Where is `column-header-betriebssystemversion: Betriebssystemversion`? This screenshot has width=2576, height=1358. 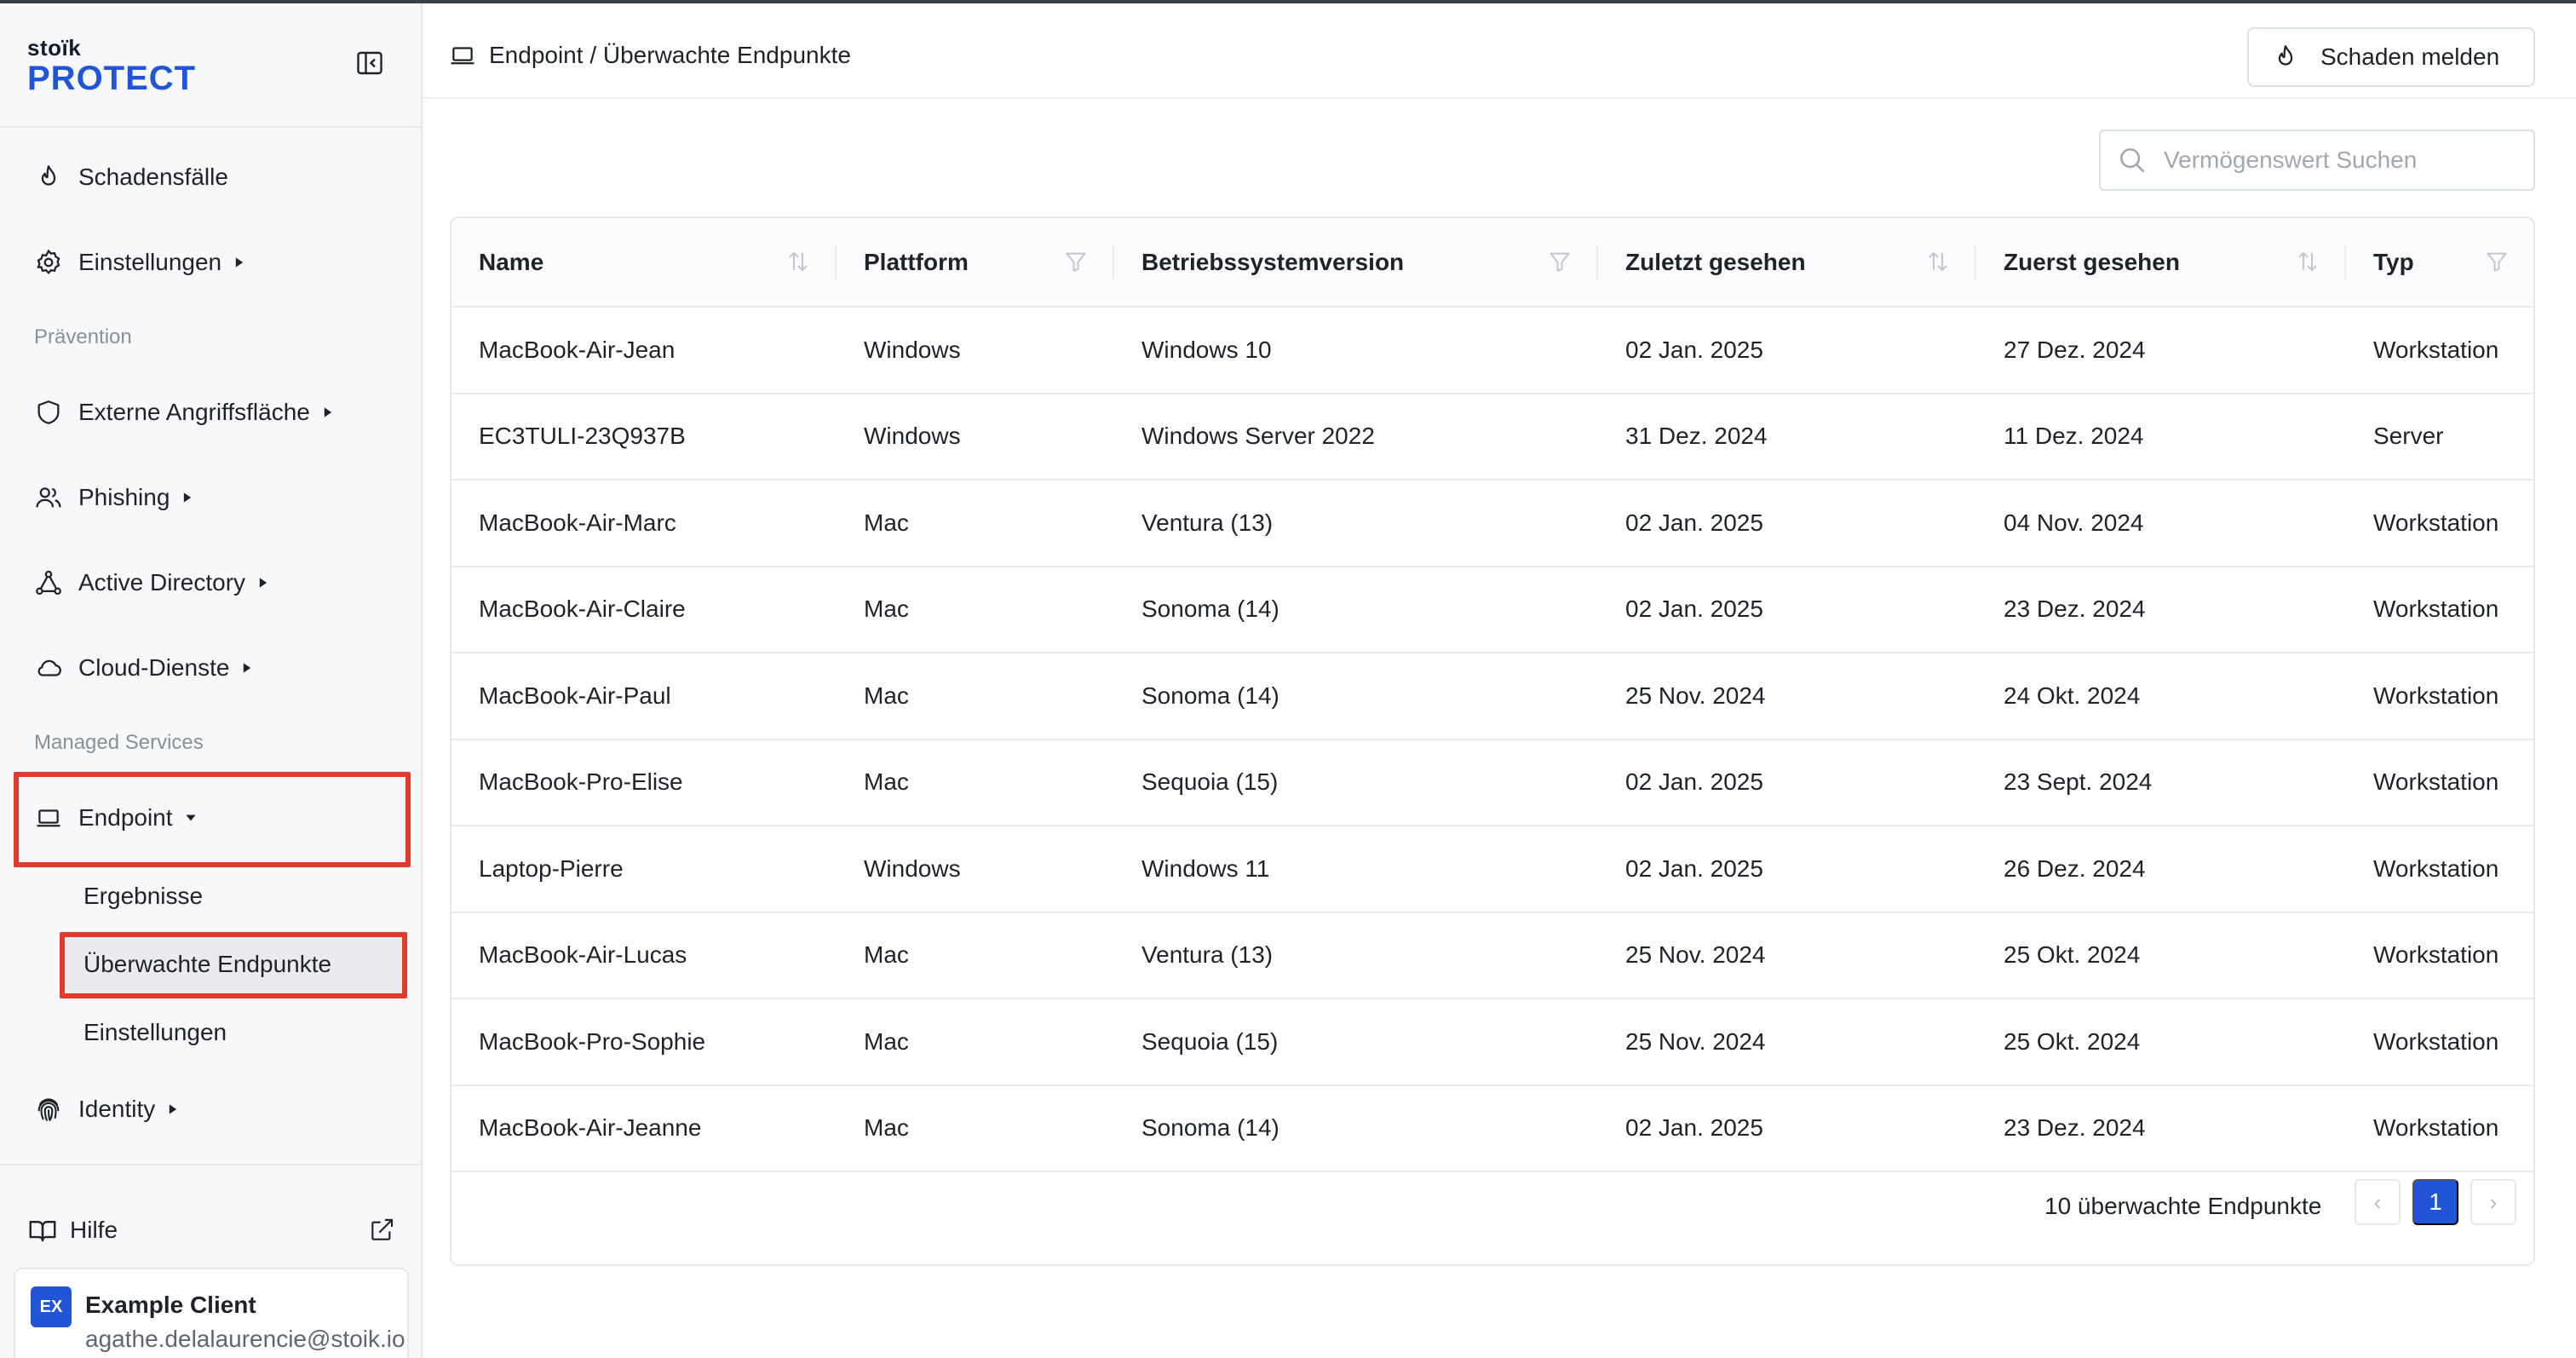 column-header-betriebssystemversion: Betriebssystemversion is located at coordinates (1356, 263).